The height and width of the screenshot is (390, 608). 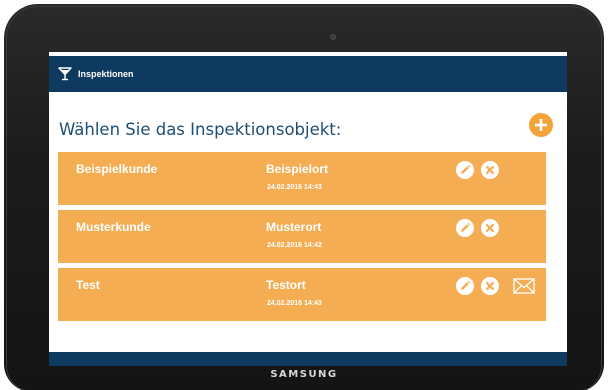 What do you see at coordinates (294, 245) in the screenshot?
I see `timestamp: 24.02.2016 14:42` at bounding box center [294, 245].